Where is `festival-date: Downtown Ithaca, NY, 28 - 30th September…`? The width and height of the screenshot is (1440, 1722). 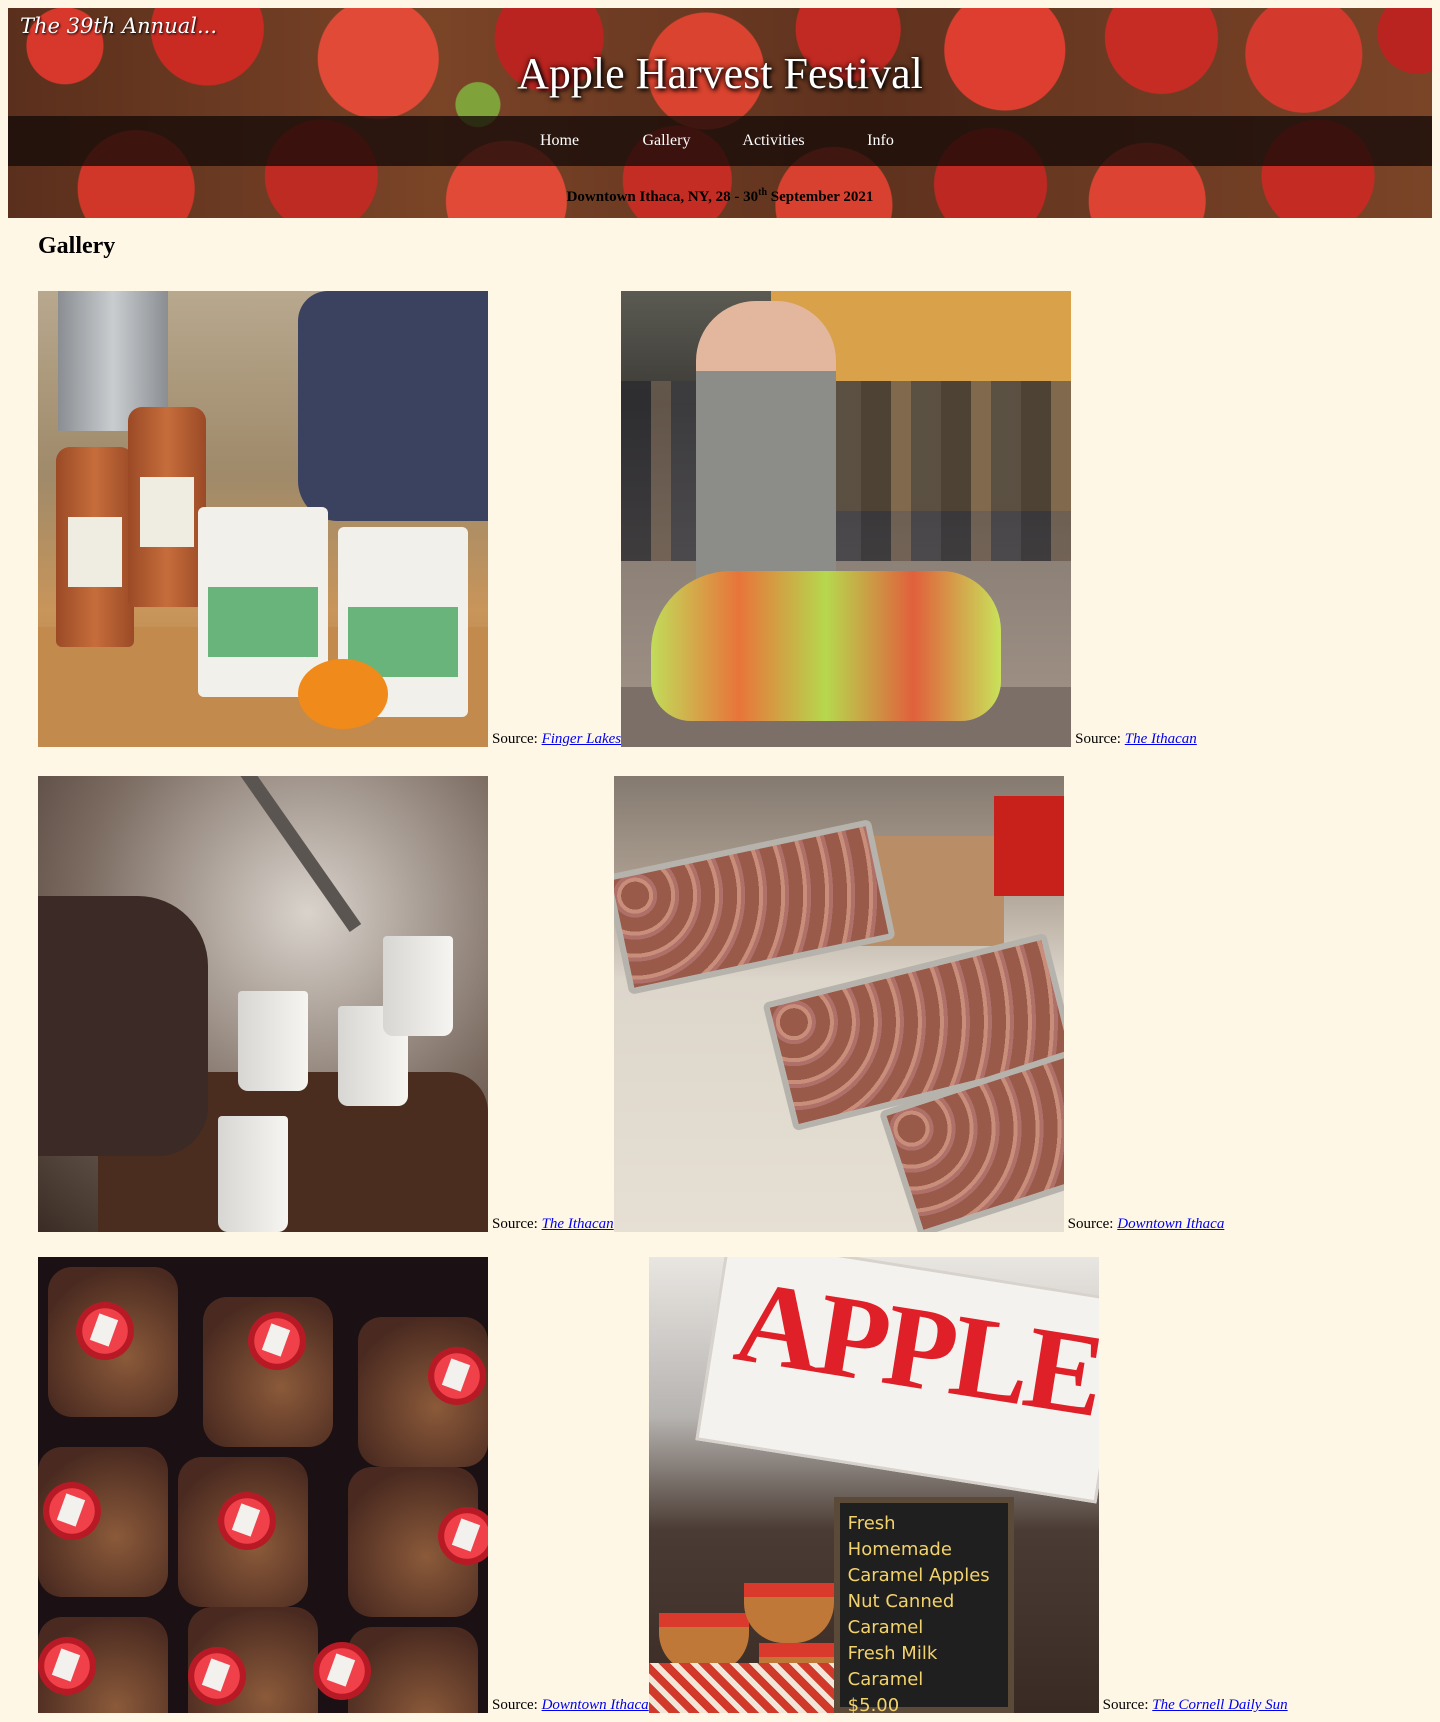
festival-date: Downtown Ithaca, NY, 28 - 30th September… is located at coordinates (720, 196).